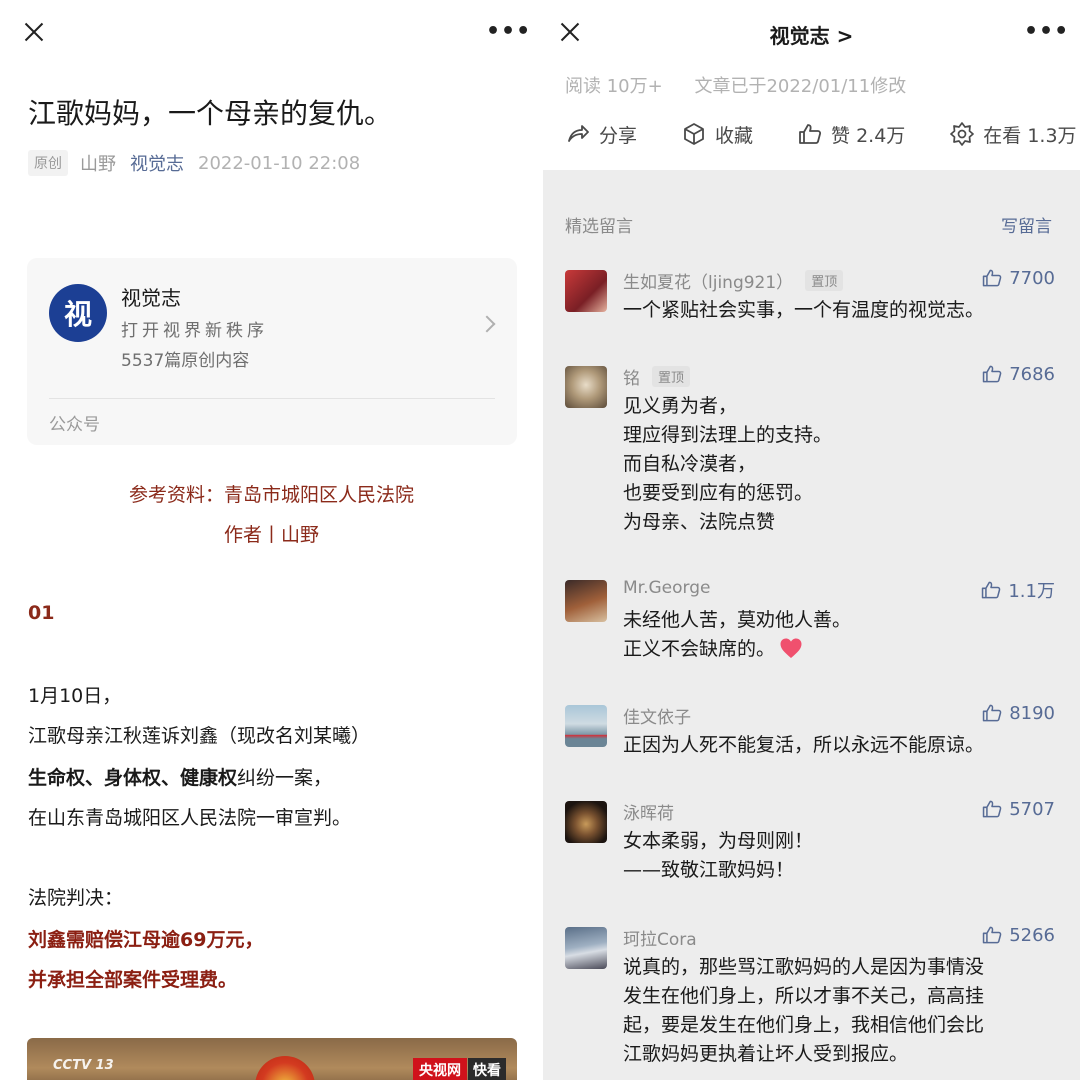 The image size is (1080, 1080). Describe the element at coordinates (78, 313) in the screenshot. I see `account-logo: 视` at that location.